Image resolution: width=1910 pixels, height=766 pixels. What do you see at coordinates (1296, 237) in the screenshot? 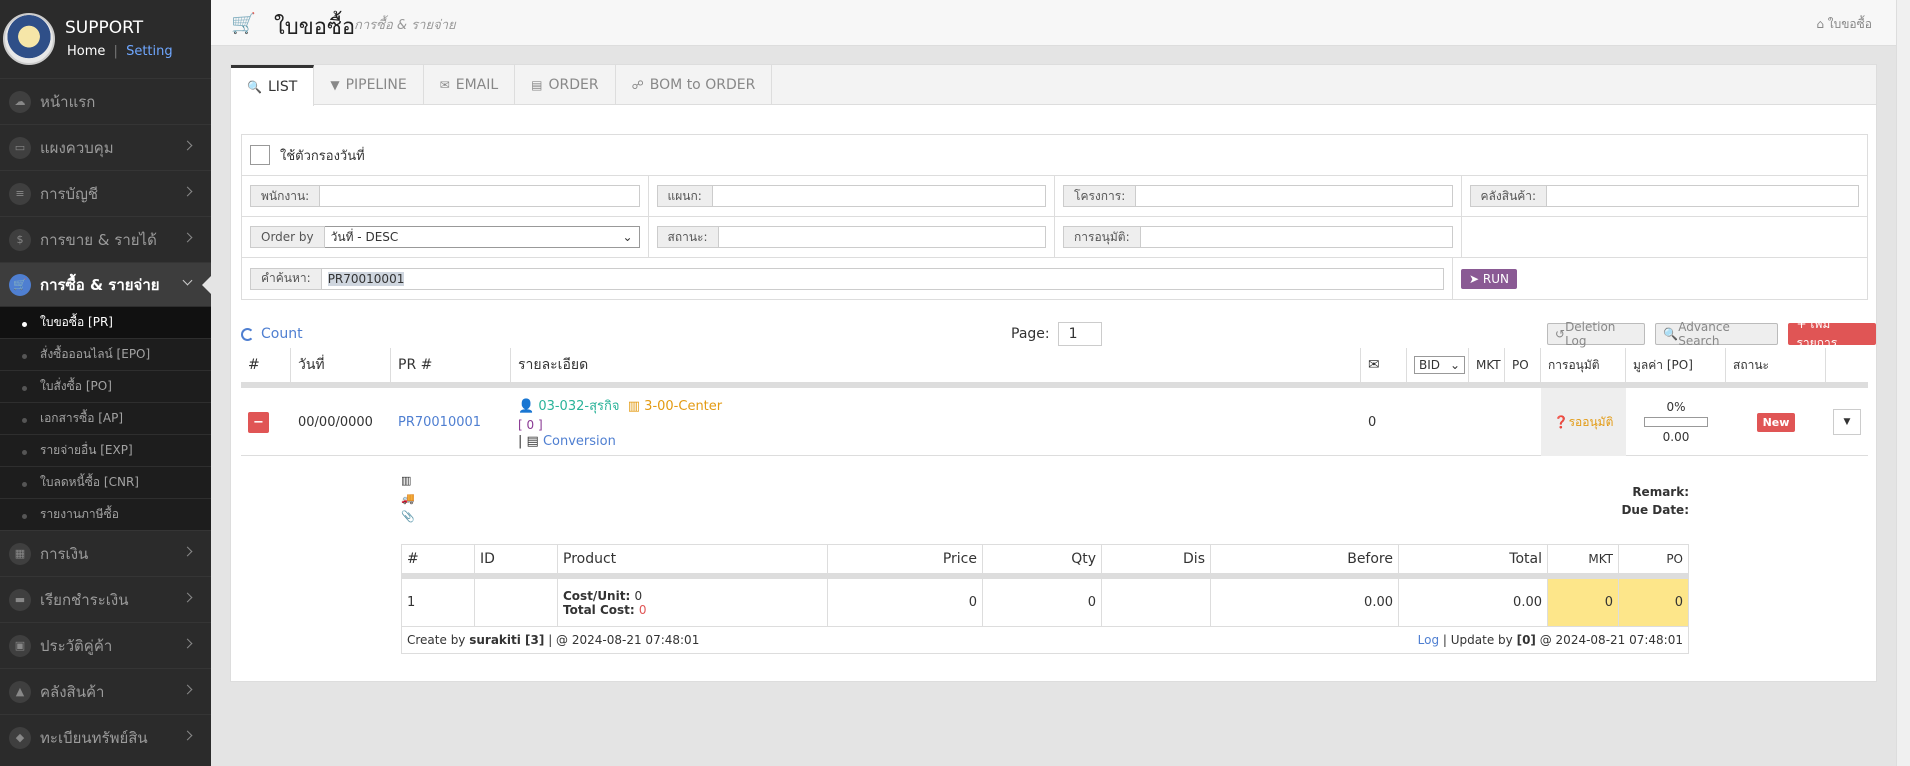
I see `approval-input` at bounding box center [1296, 237].